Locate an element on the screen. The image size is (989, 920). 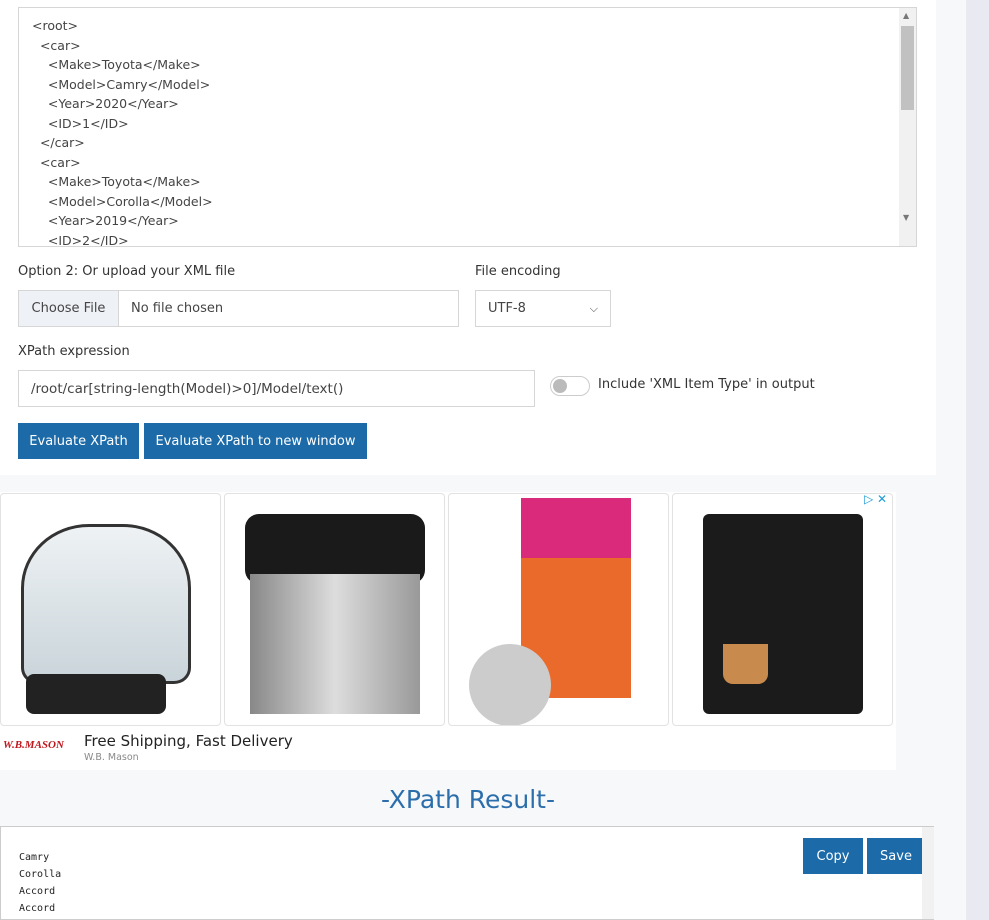
advertiser-logo: W.B.MASON is located at coordinates (33, 745).